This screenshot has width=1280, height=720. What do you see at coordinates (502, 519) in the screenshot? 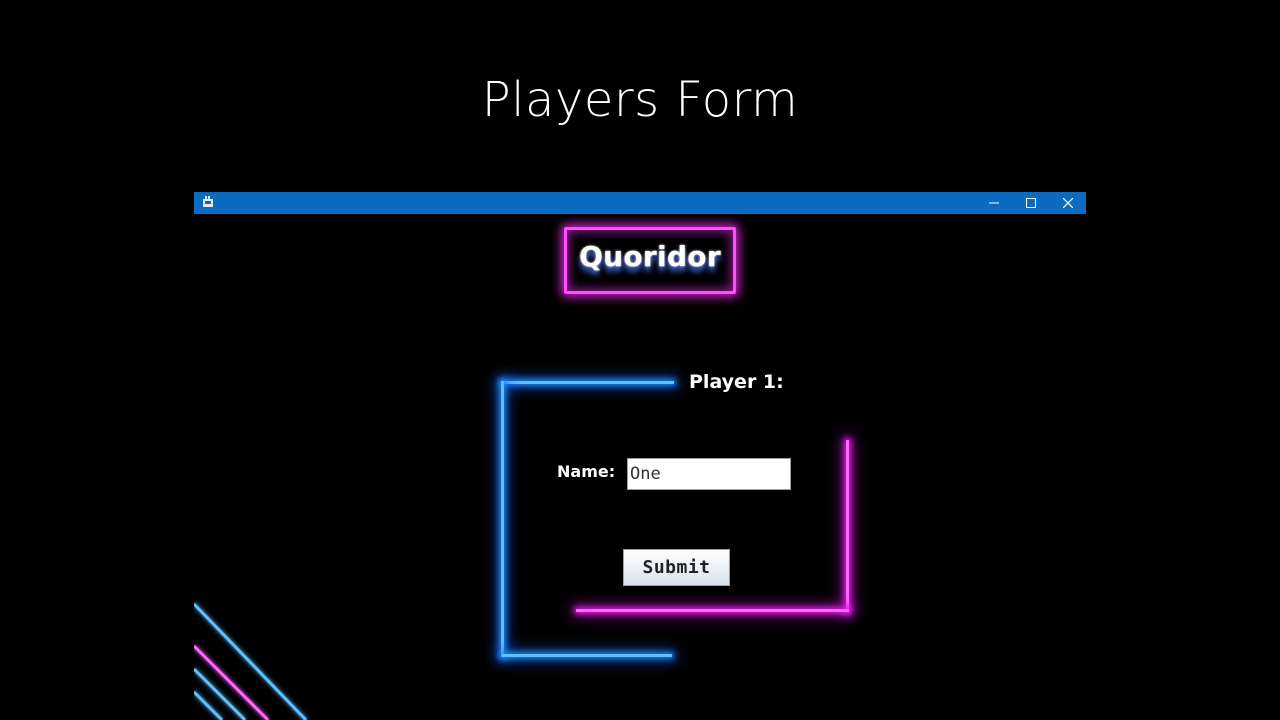
I see `neon-frame-blue-left` at bounding box center [502, 519].